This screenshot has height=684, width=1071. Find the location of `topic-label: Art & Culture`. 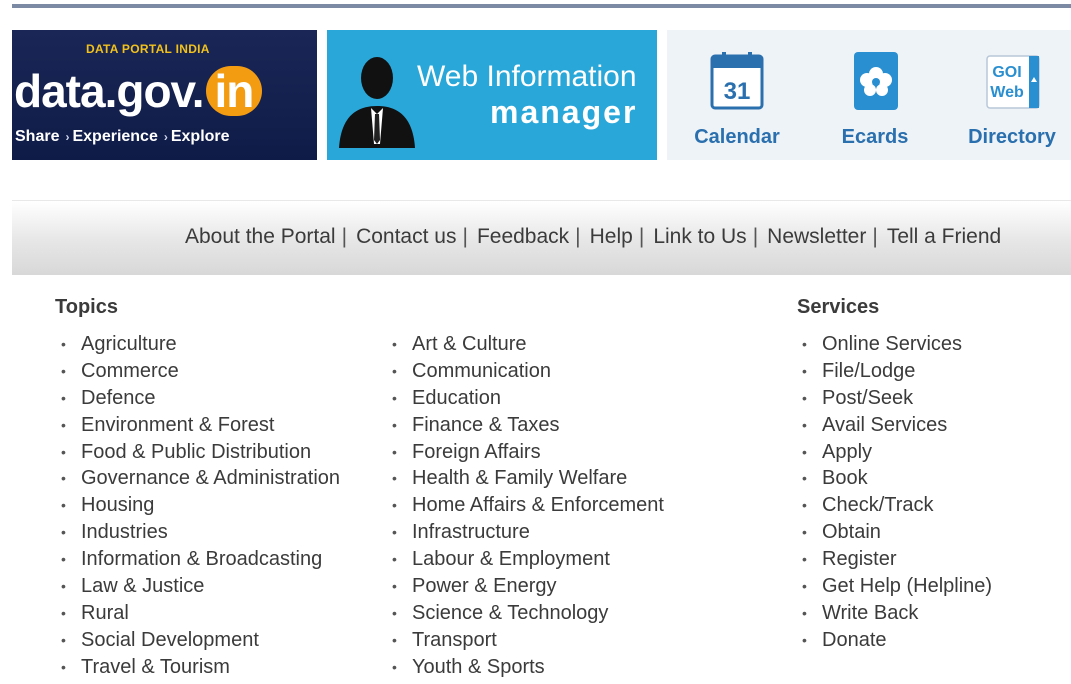

topic-label: Art & Culture is located at coordinates (469, 344).